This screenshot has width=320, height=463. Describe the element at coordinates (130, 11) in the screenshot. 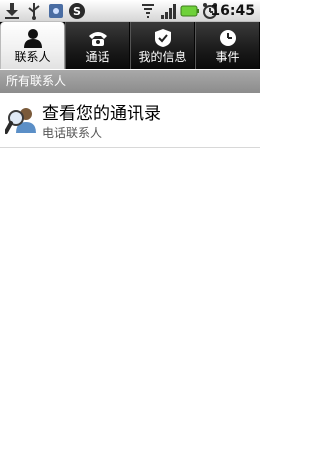

I see `status-bar: S 16:45` at that location.